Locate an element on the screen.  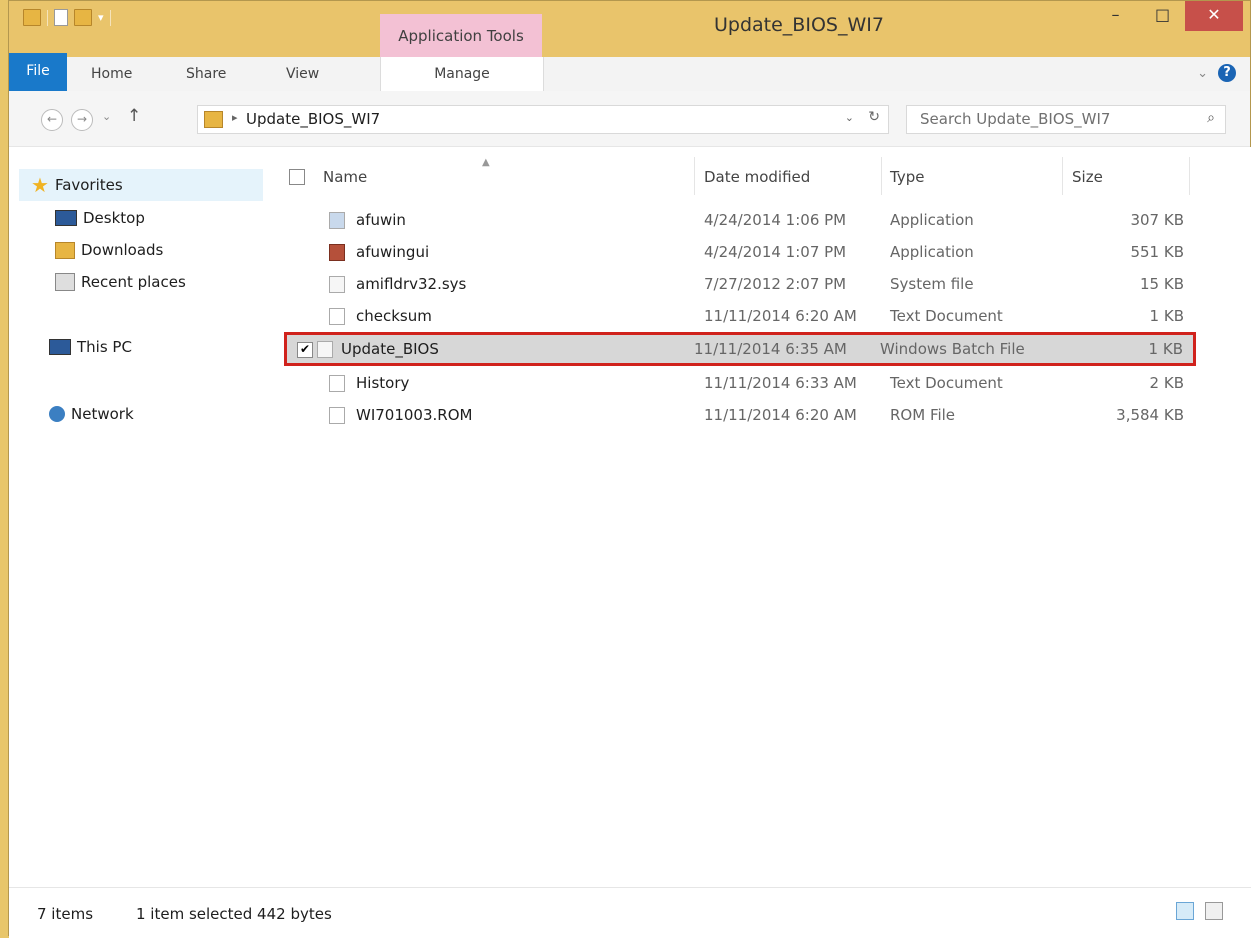
nav-desktop-label: Desktop is located at coordinates (114, 218).